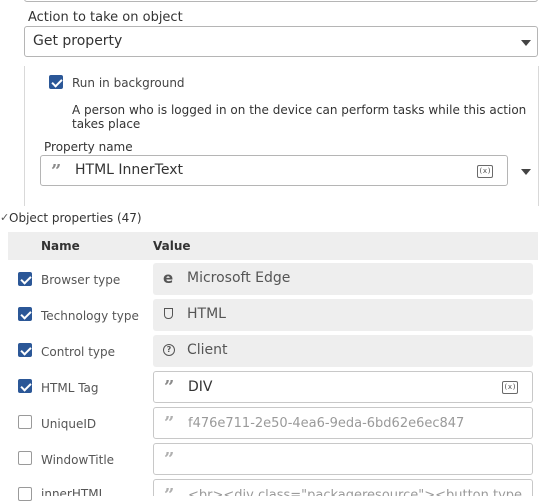 The height and width of the screenshot is (501, 560). What do you see at coordinates (56, 82) in the screenshot?
I see `run-in-background-checkbox` at bounding box center [56, 82].